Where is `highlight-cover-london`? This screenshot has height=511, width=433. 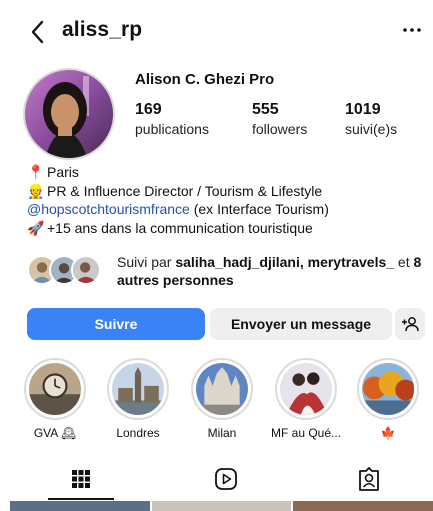
highlight-cover-london is located at coordinates (138, 389).